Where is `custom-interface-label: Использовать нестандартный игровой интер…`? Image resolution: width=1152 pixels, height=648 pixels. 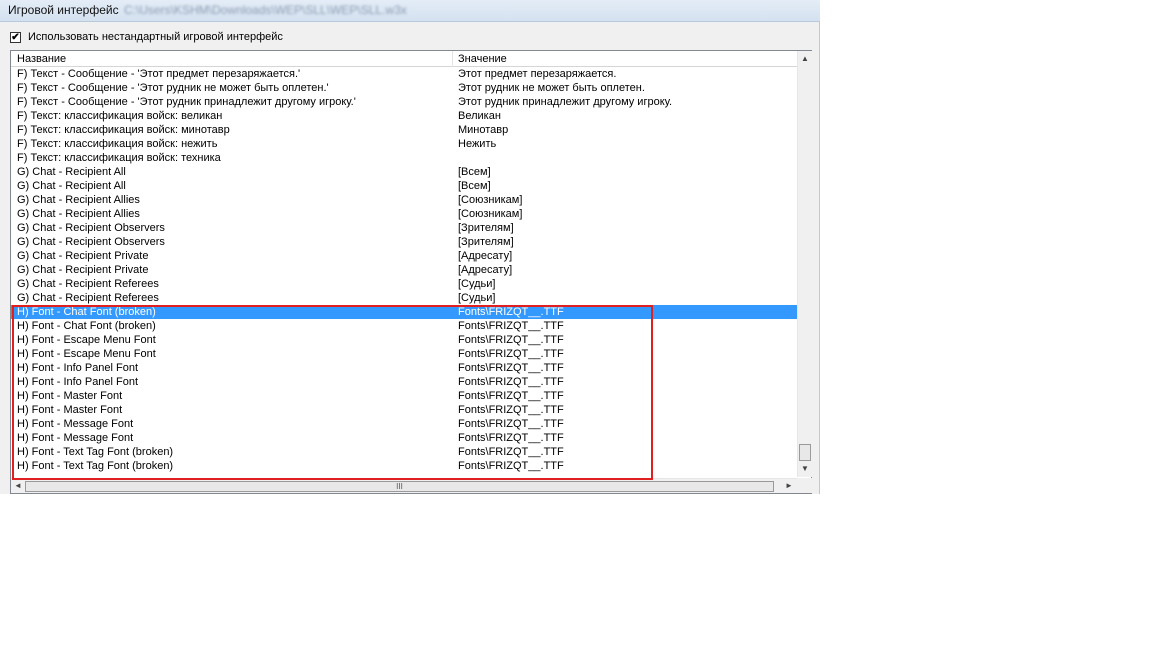
custom-interface-label: Использовать нестандартный игровой интер… is located at coordinates (155, 37).